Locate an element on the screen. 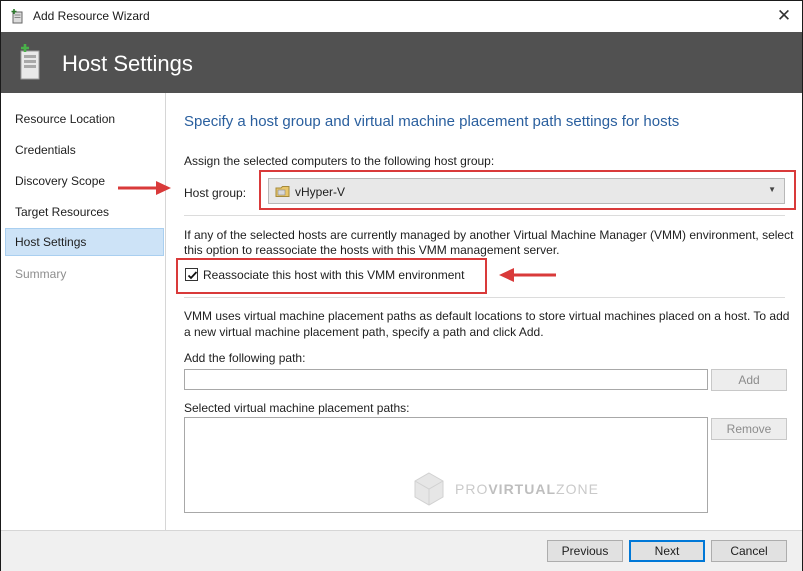  window-title: Add Resource Wizard is located at coordinates (91, 16).